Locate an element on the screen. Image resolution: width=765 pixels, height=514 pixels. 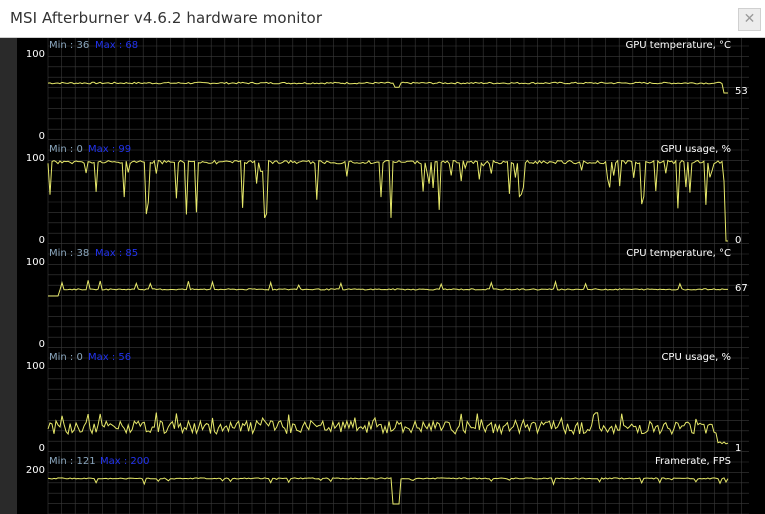
cpu-temperature-current: 67 is located at coordinates (741, 288).